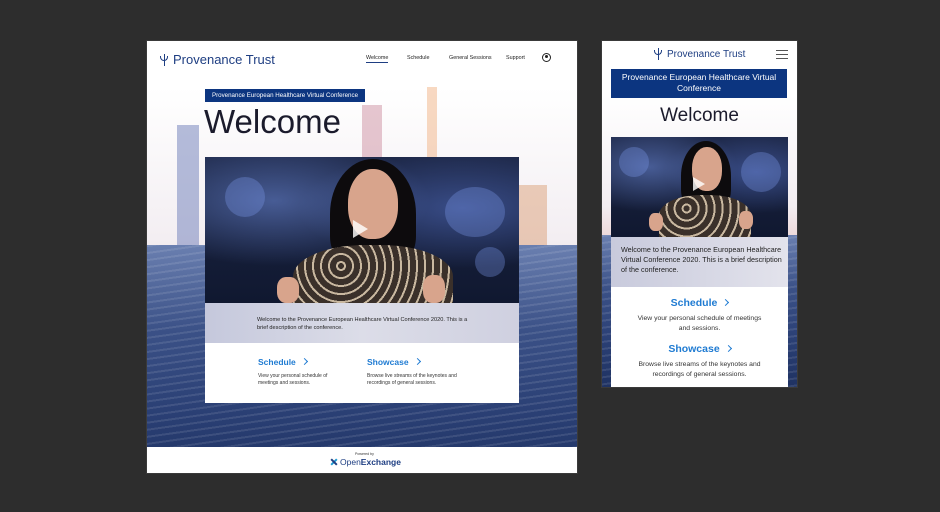 Image resolution: width=940 pixels, height=512 pixels. What do you see at coordinates (470, 58) in the screenshot?
I see `nav-general-sessions: General Sessions` at bounding box center [470, 58].